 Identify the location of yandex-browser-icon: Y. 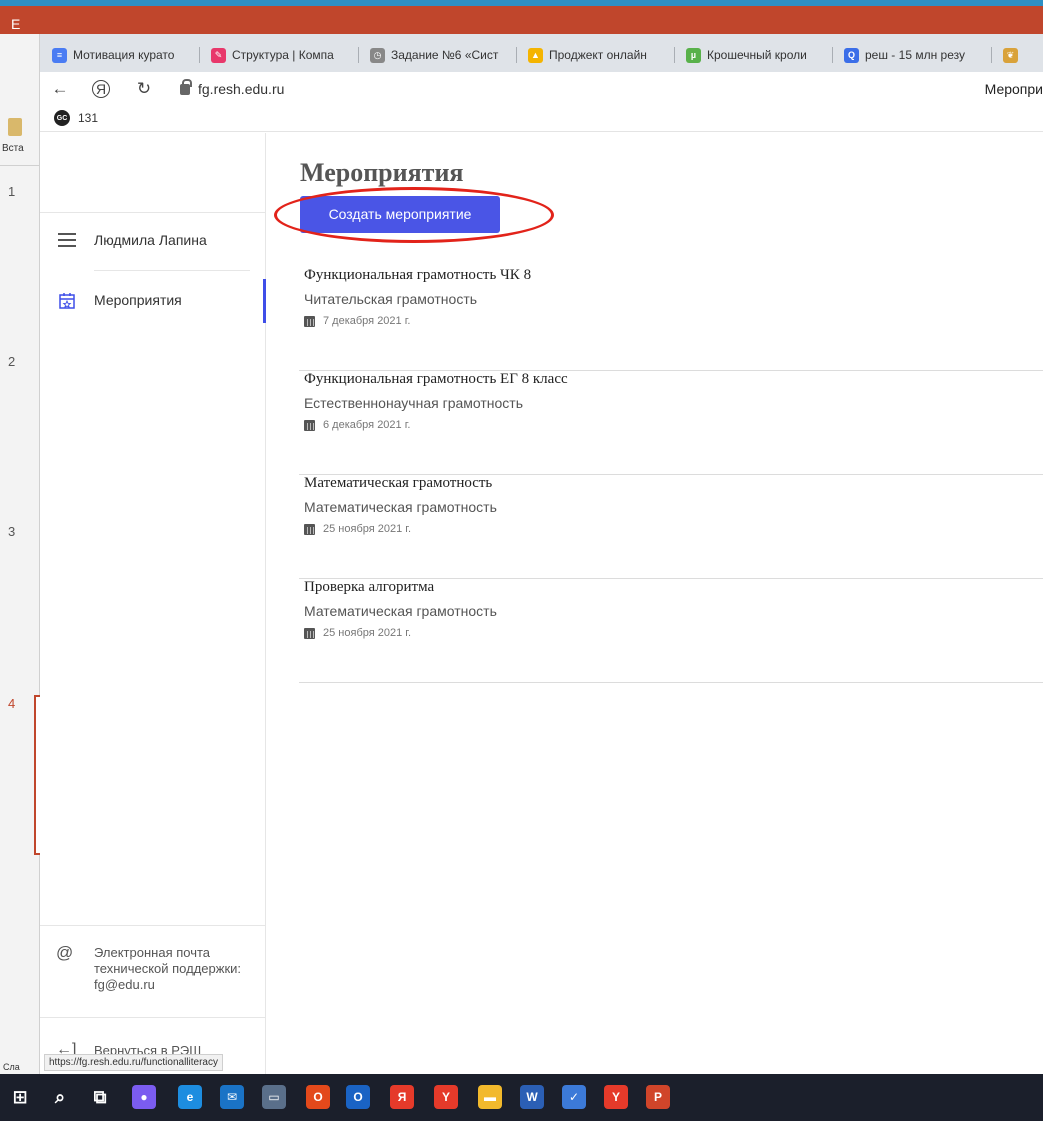
(446, 1097).